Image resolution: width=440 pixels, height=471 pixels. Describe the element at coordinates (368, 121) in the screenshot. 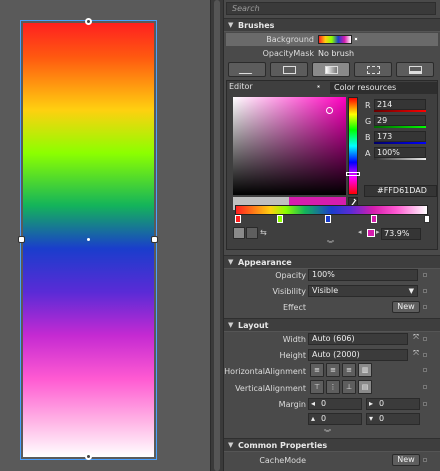

I see `green-label: G` at that location.